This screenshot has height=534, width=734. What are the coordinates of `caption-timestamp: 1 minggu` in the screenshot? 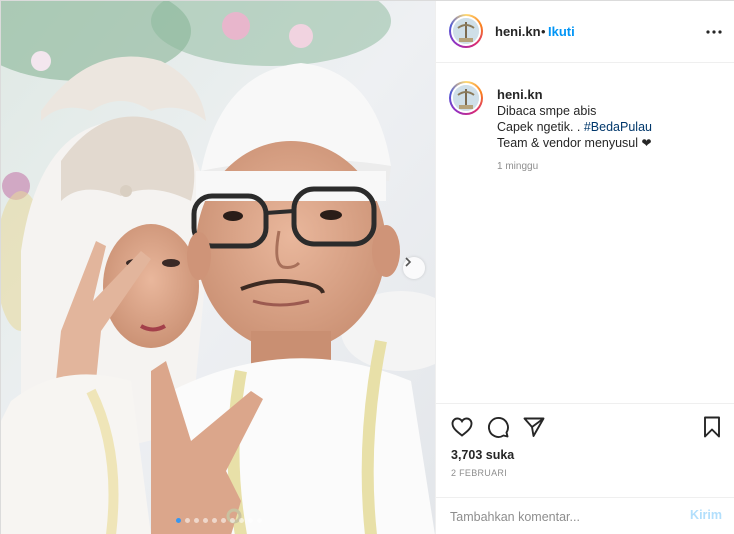 It's located at (517, 166).